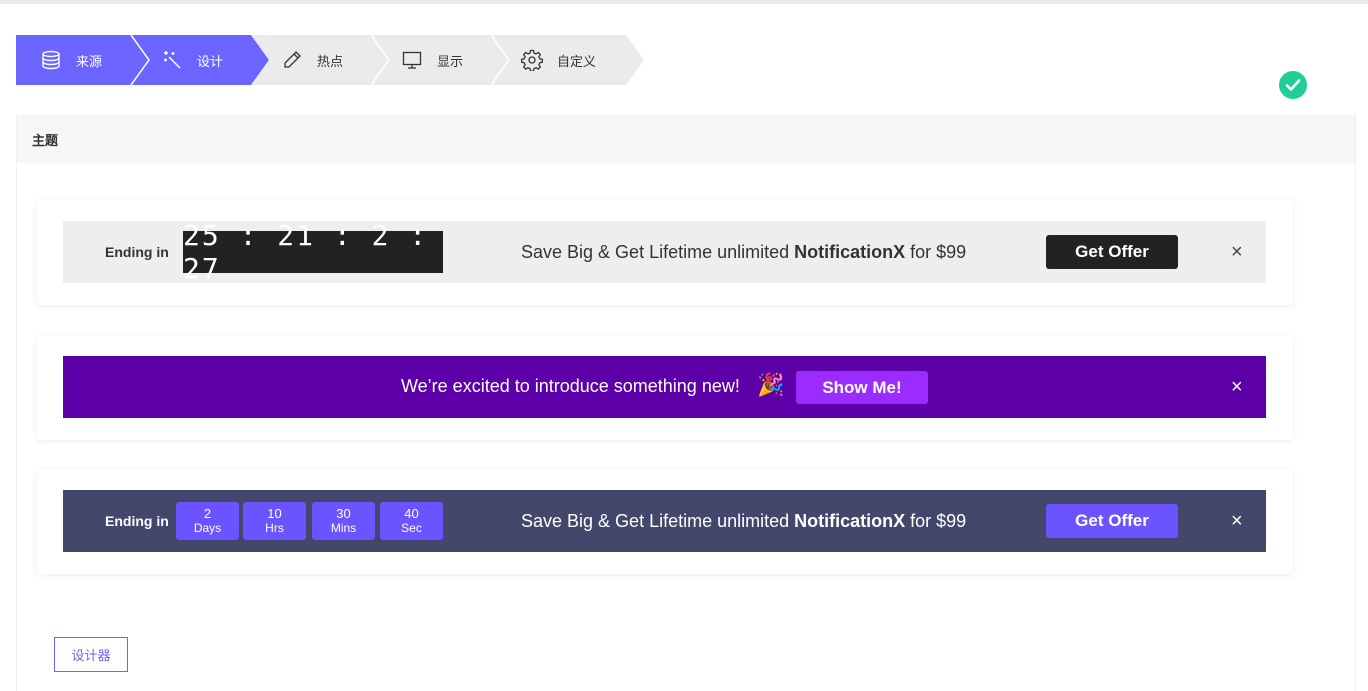 The height and width of the screenshot is (691, 1368). I want to click on selected-check-icon, so click(1293, 85).